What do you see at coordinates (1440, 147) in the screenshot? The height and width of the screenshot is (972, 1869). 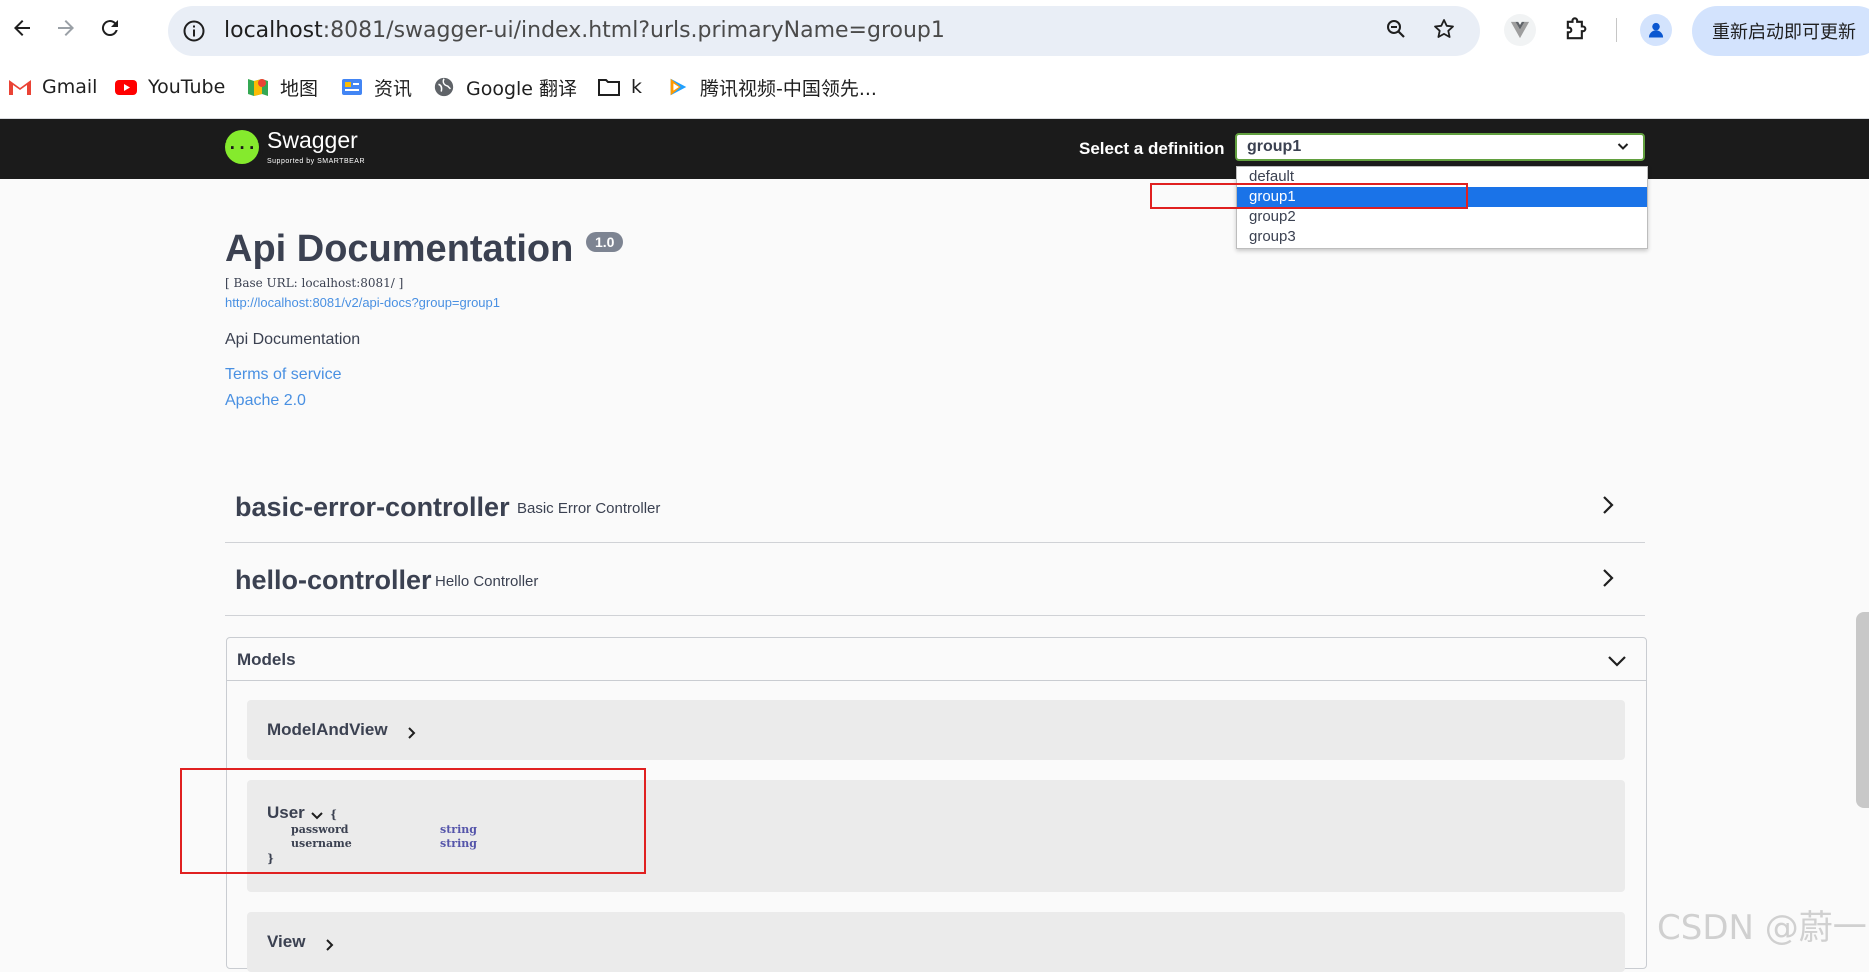 I see `definition-select: group1` at bounding box center [1440, 147].